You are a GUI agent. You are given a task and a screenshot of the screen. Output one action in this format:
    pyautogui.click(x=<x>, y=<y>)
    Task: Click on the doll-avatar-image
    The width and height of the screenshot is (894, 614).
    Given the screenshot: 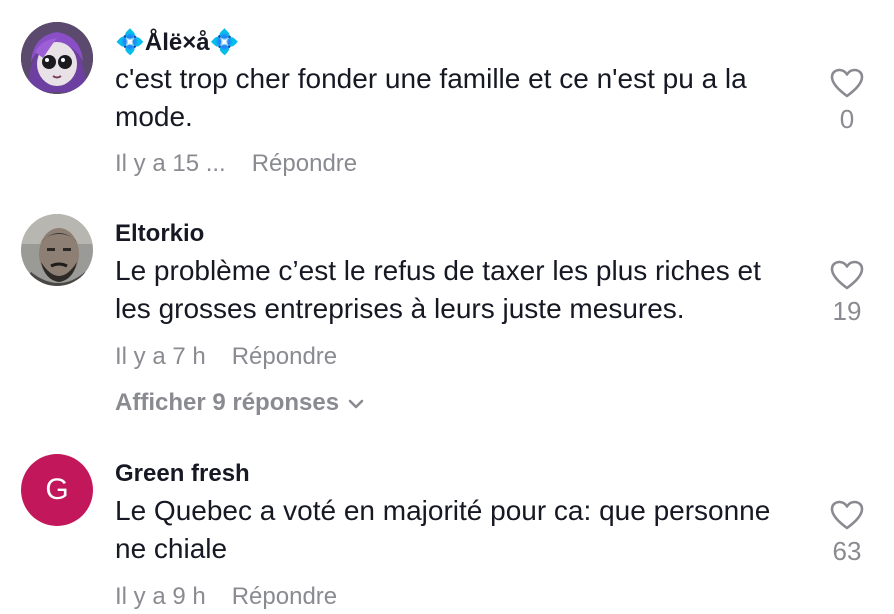 What is the action you would take?
    pyautogui.click(x=57, y=58)
    